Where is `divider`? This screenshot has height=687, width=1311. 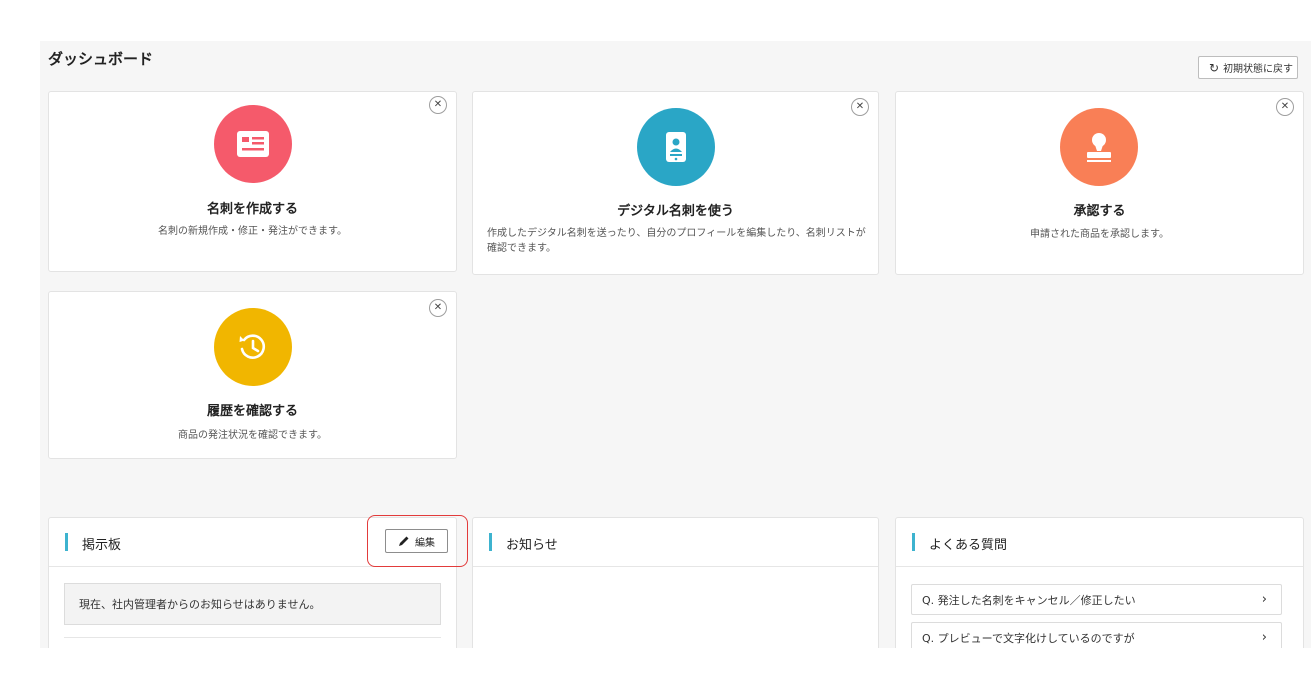
divider is located at coordinates (252, 637).